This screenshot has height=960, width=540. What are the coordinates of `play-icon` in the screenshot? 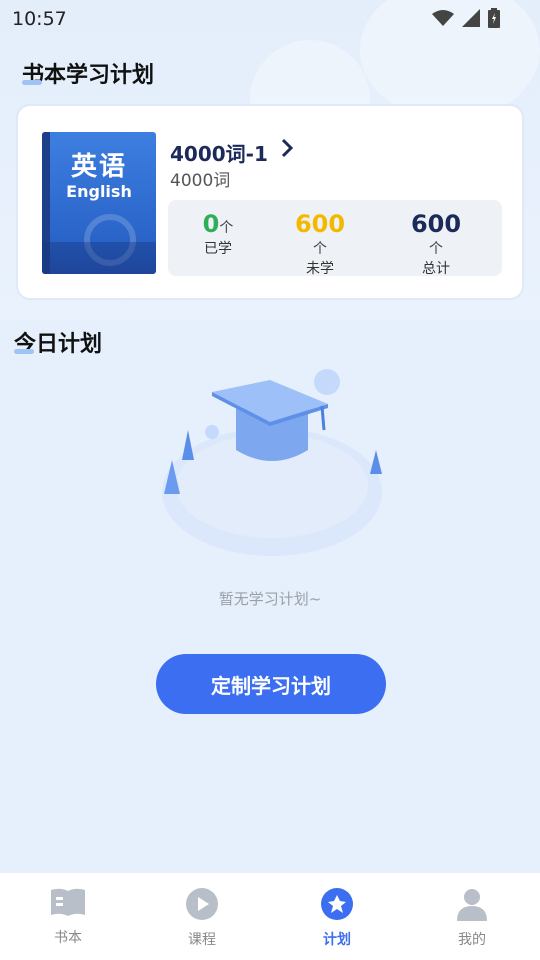 It's located at (202, 906).